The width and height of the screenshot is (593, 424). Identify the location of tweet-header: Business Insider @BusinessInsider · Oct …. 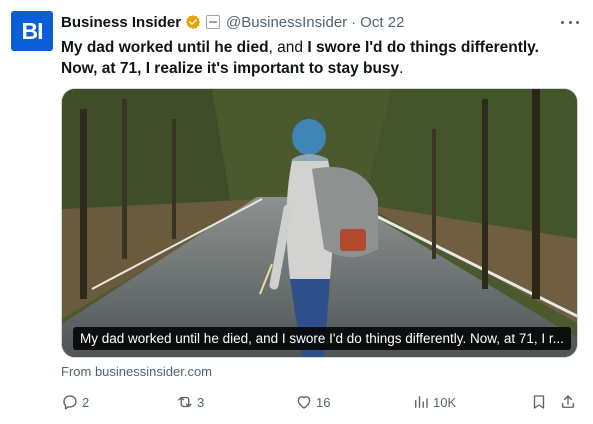
(232, 22).